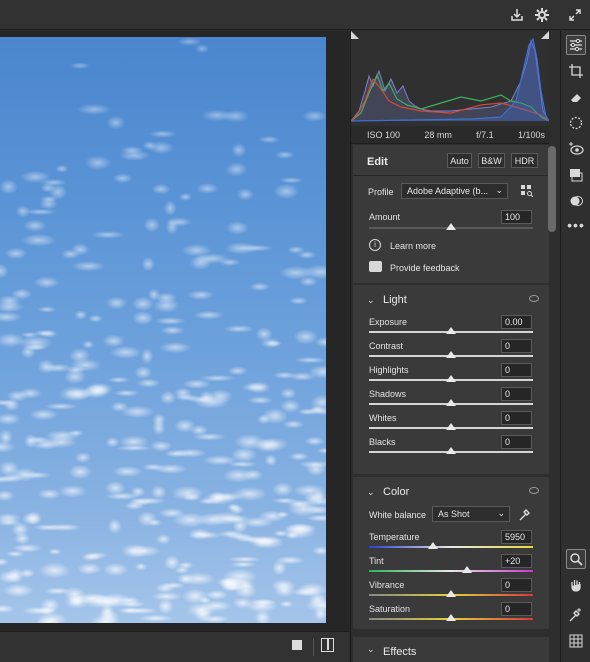  What do you see at coordinates (576, 201) in the screenshot?
I see `snapshots-icon` at bounding box center [576, 201].